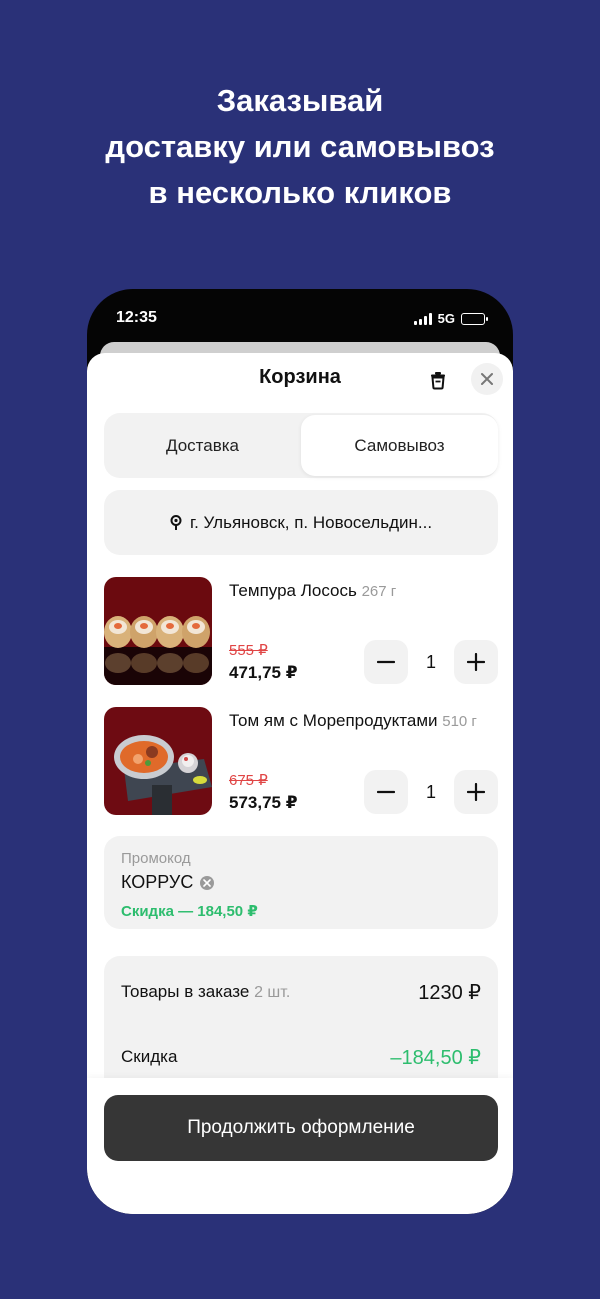 This screenshot has width=600, height=1299. What do you see at coordinates (300, 192) in the screenshot?
I see `headline-line-3: в несколько кликов` at bounding box center [300, 192].